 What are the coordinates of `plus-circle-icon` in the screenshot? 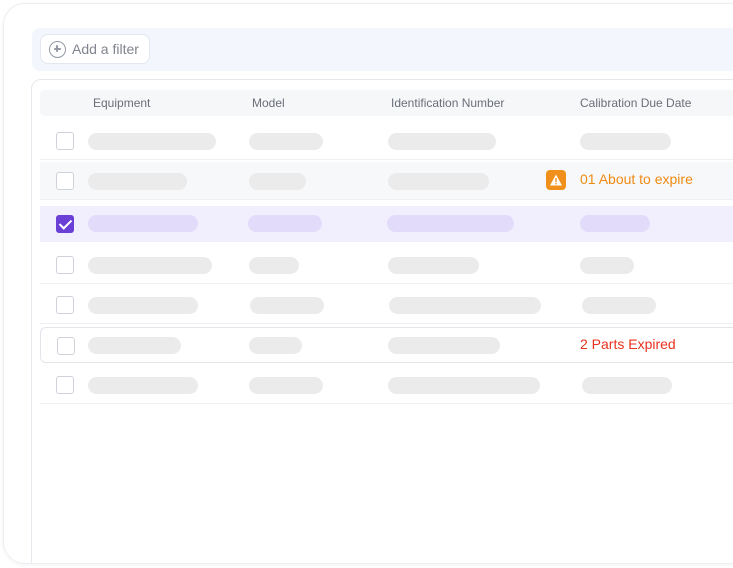 It's located at (57, 49).